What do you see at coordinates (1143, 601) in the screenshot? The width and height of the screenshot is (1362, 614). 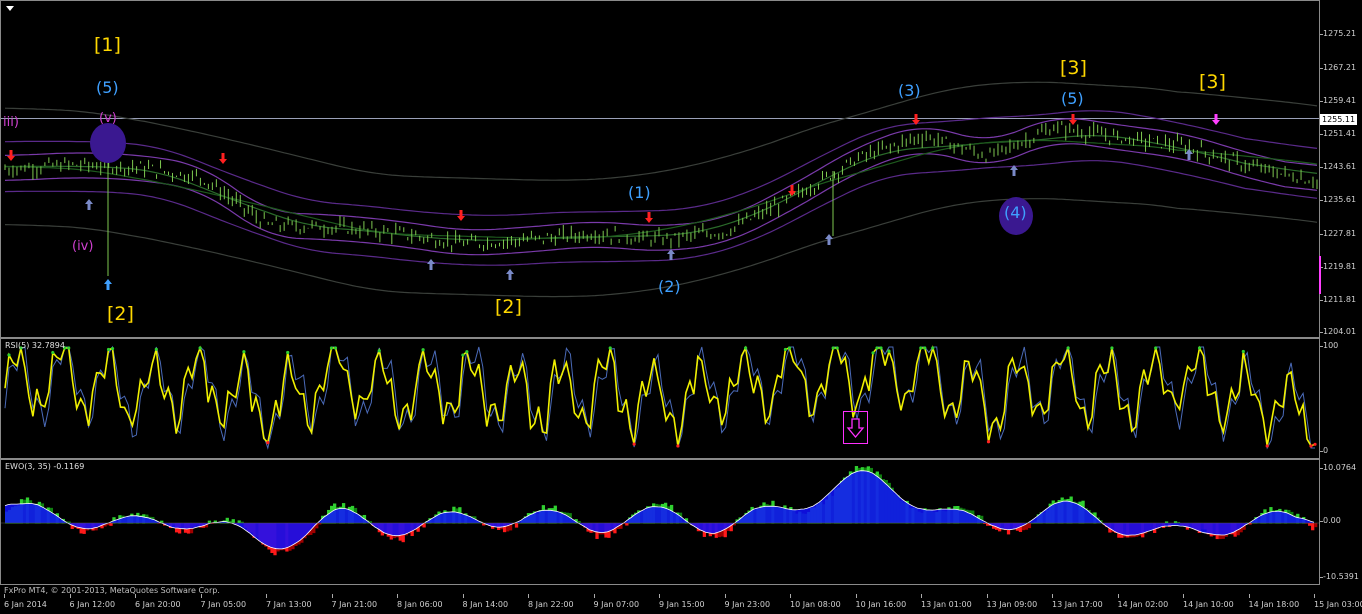 I see `time-tick: 14 Jan 02:00` at bounding box center [1143, 601].